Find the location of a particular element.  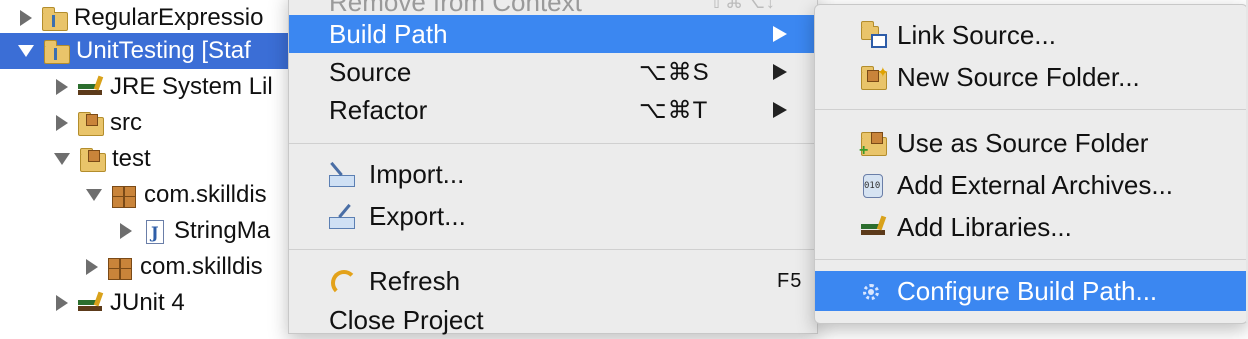

shortcut-label: F5 is located at coordinates (790, 280).